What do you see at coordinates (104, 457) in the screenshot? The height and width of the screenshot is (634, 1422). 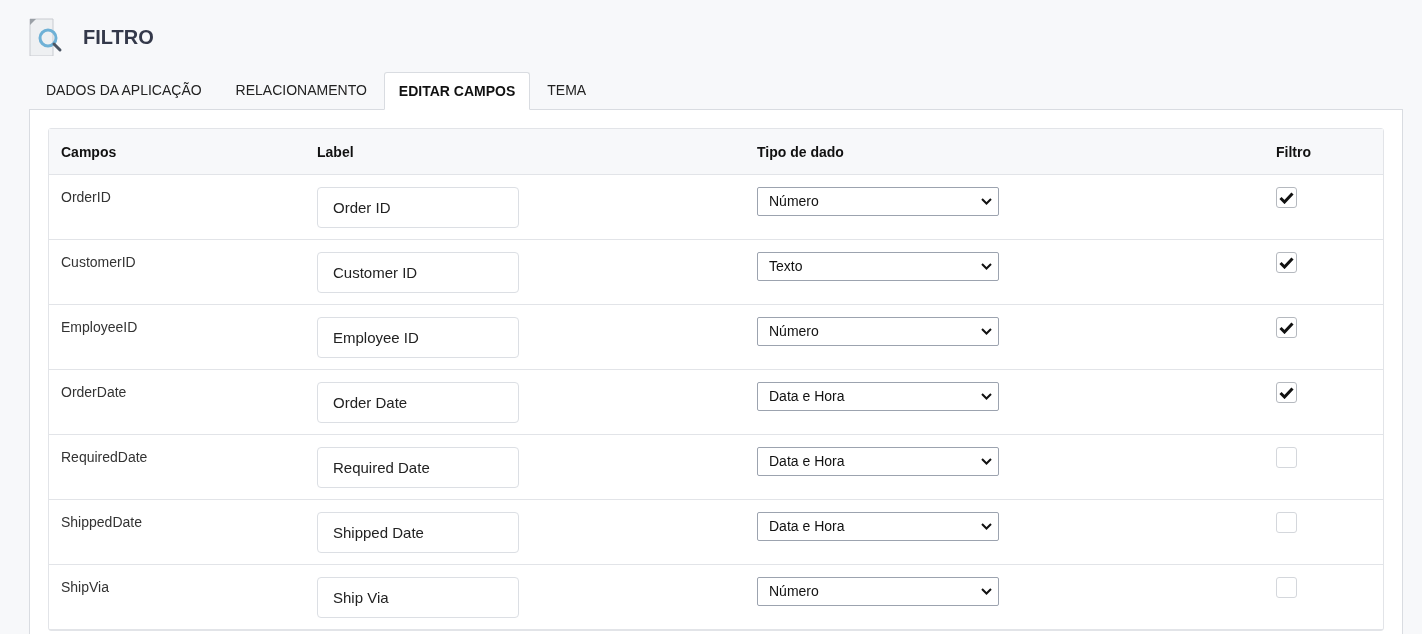 I see `field-name: RequiredDate` at bounding box center [104, 457].